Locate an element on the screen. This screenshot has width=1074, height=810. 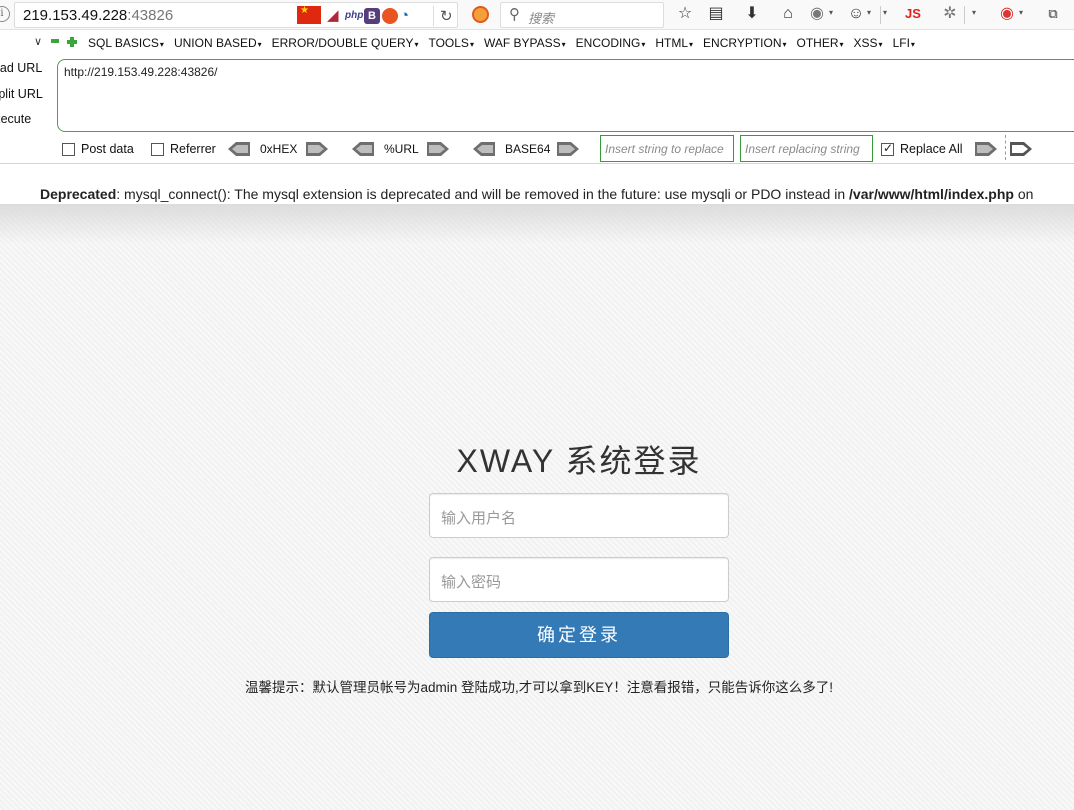
execute-button: Execute is located at coordinates (15, 119).